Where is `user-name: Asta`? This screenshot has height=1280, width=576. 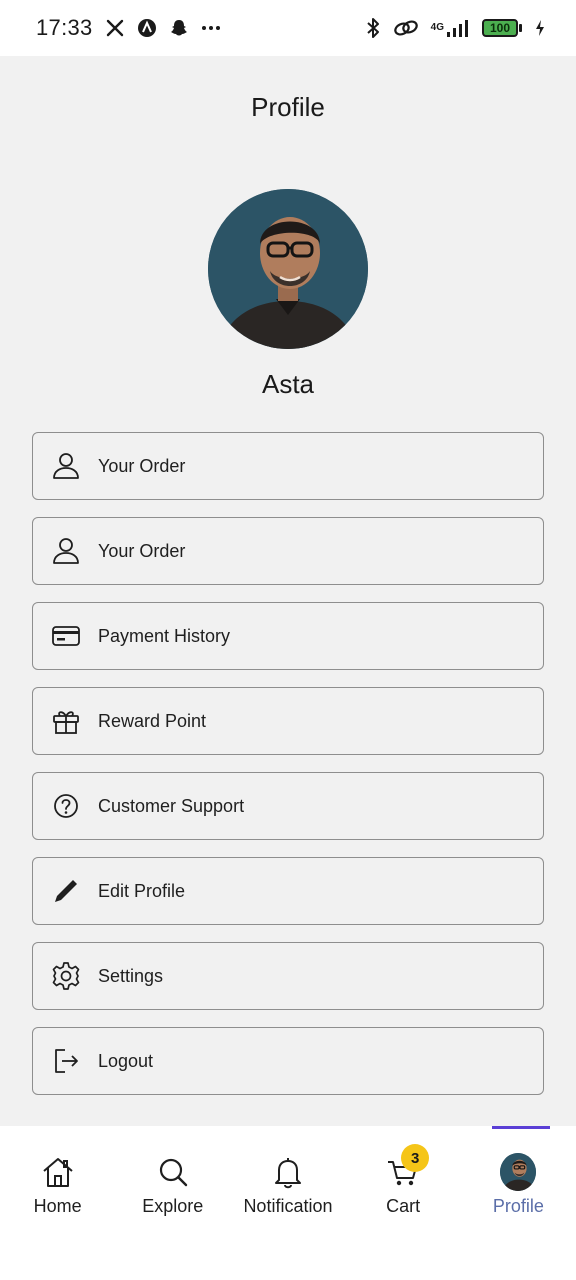 user-name: Asta is located at coordinates (288, 384).